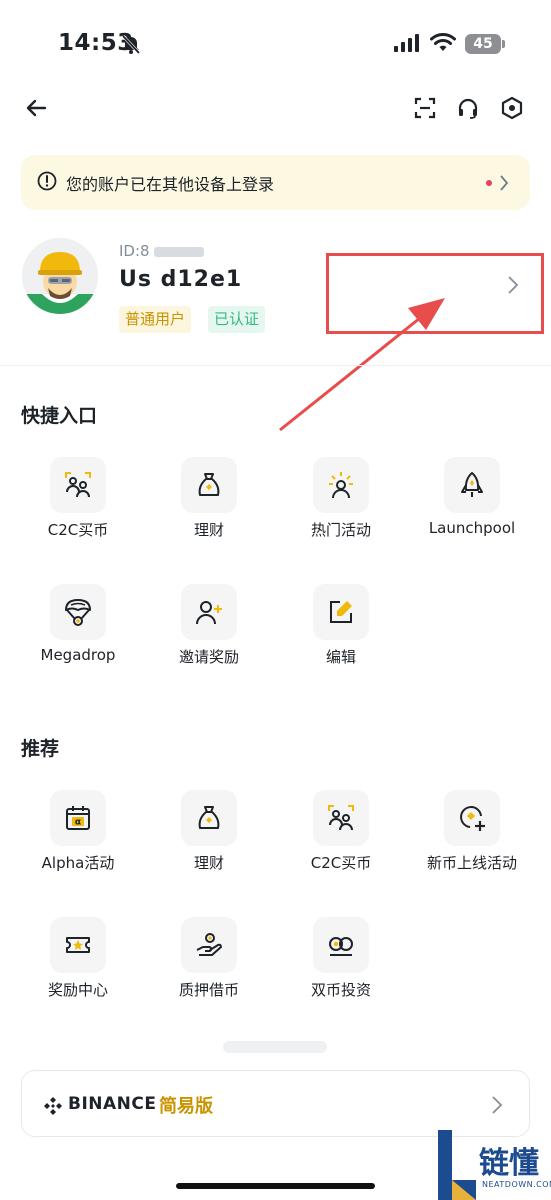 This screenshot has width=551, height=1200. Describe the element at coordinates (208, 657) in the screenshot. I see `item-label: 邀请奖励` at that location.